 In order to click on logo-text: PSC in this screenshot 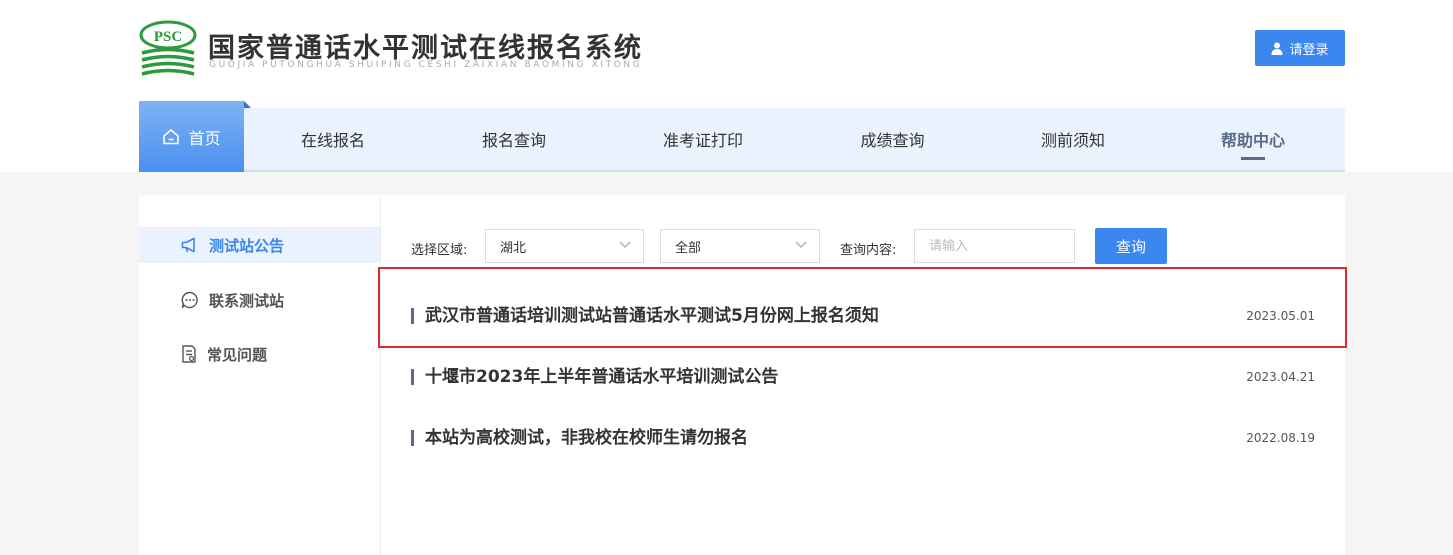, I will do `click(168, 37)`.